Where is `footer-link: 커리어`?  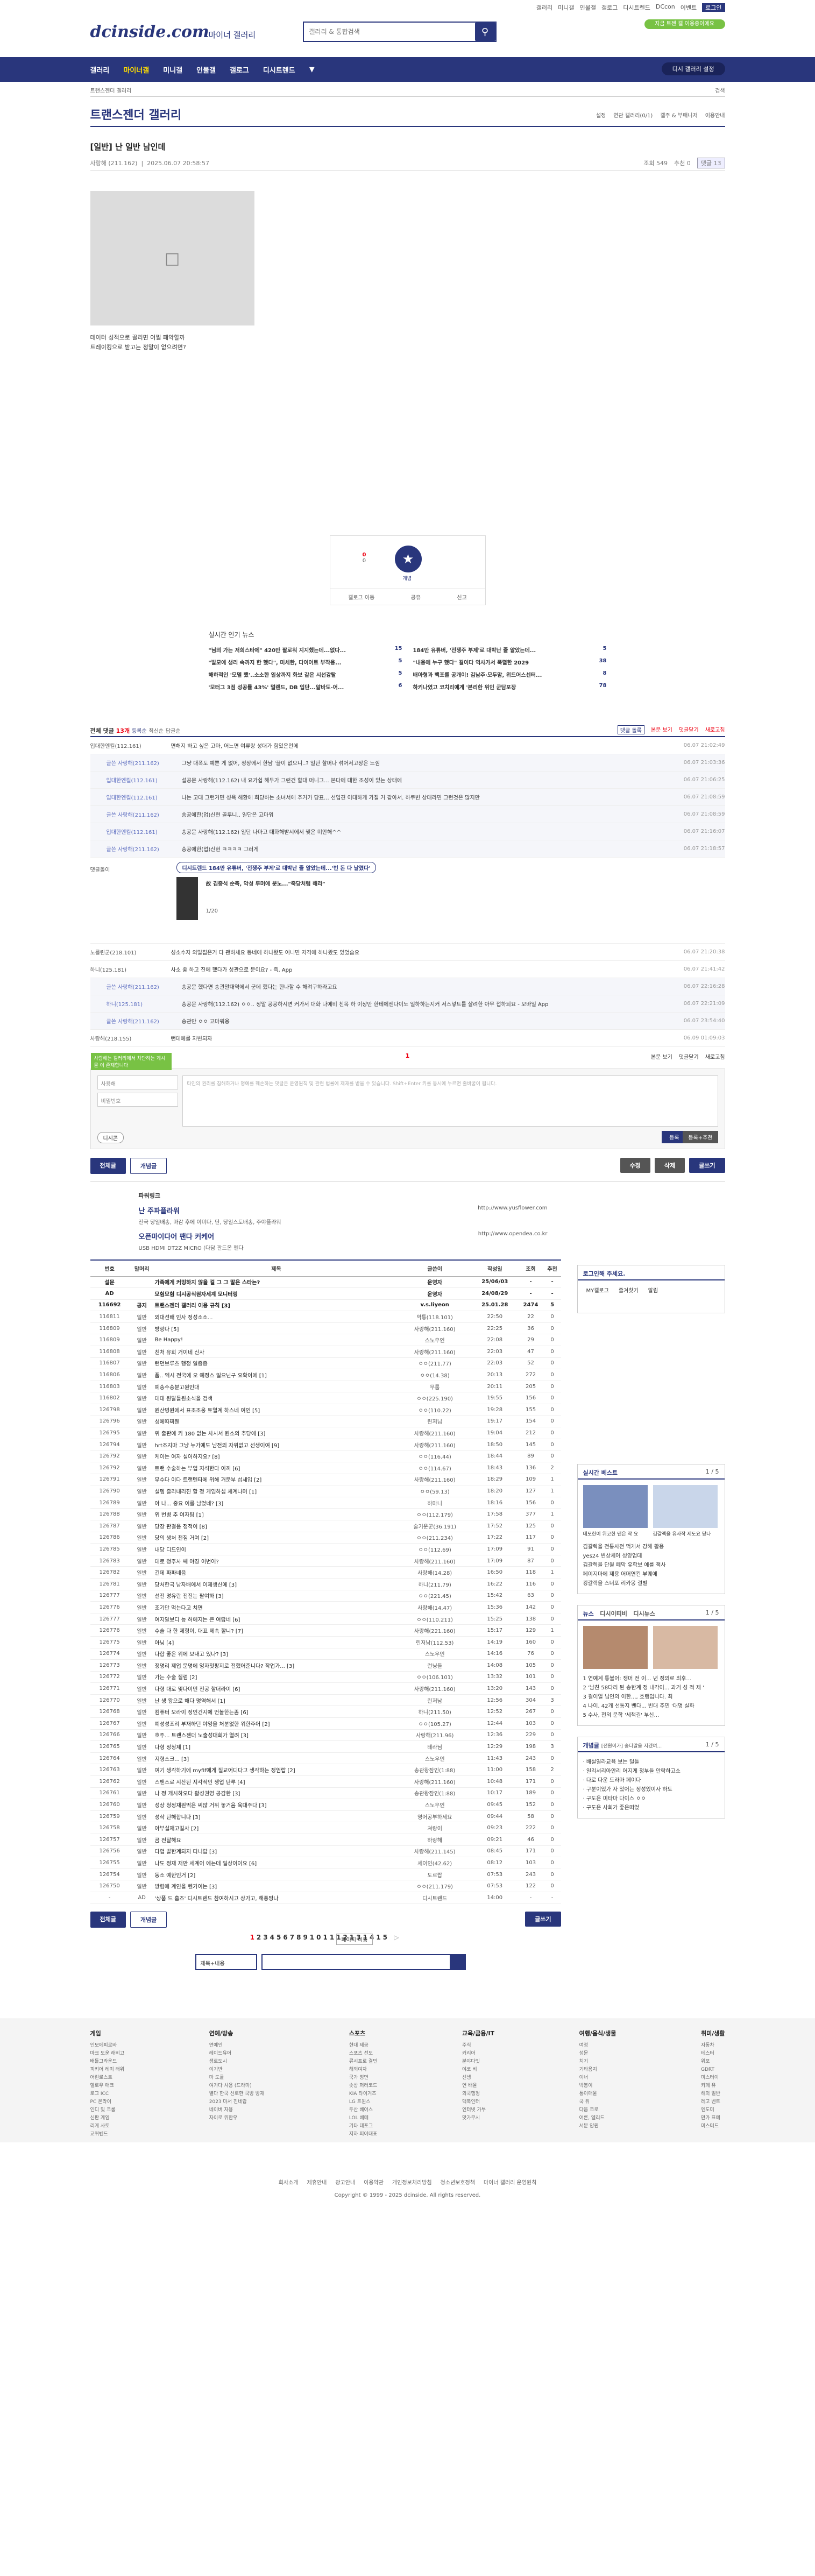
footer-link: 커리어 is located at coordinates (478, 2054).